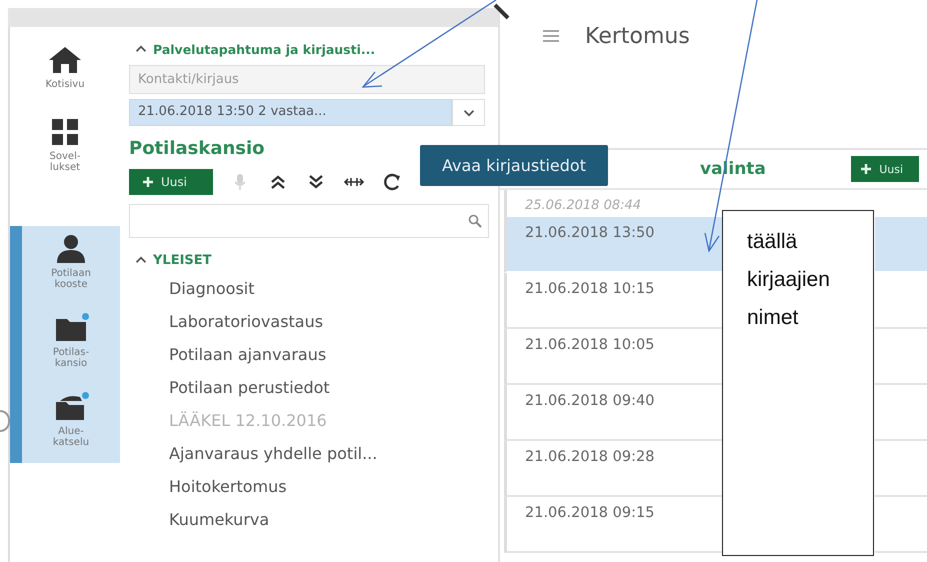 This screenshot has height=562, width=927. Describe the element at coordinates (313, 288) in the screenshot. I see `tree-item: Diagnoosit` at that location.